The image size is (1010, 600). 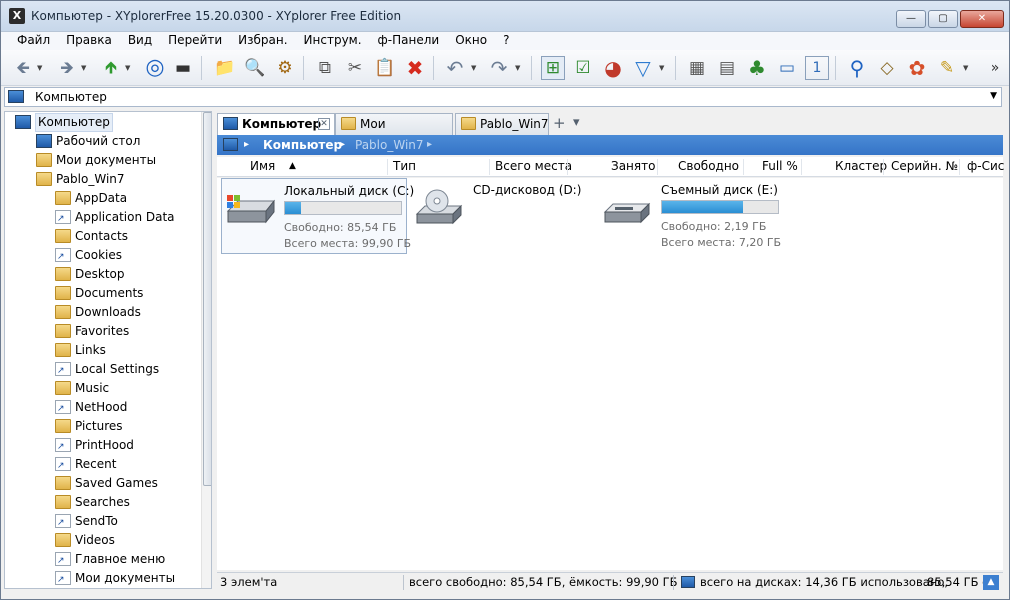 What do you see at coordinates (101, 274) in the screenshot?
I see `tree-item: Desktop` at bounding box center [101, 274].